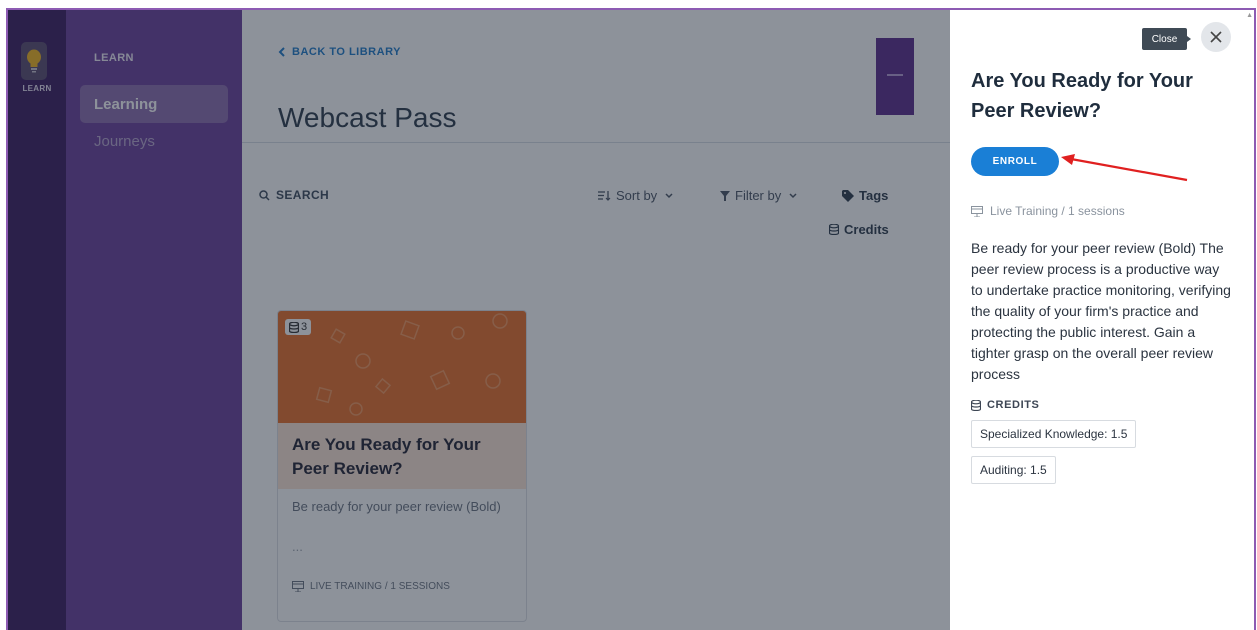  Describe the element at coordinates (1013, 405) in the screenshot. I see `credits-heading-label: CREDITS` at that location.